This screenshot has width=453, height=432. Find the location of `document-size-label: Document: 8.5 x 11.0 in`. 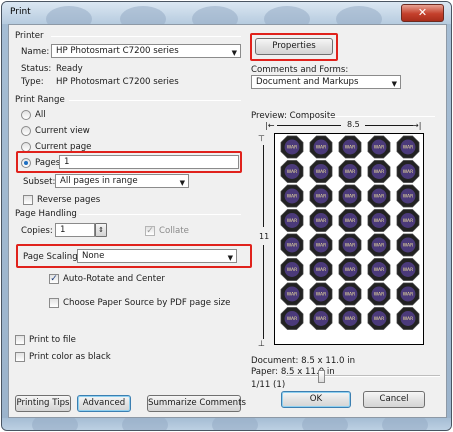

document-size-label: Document: 8.5 x 11.0 in is located at coordinates (303, 361).